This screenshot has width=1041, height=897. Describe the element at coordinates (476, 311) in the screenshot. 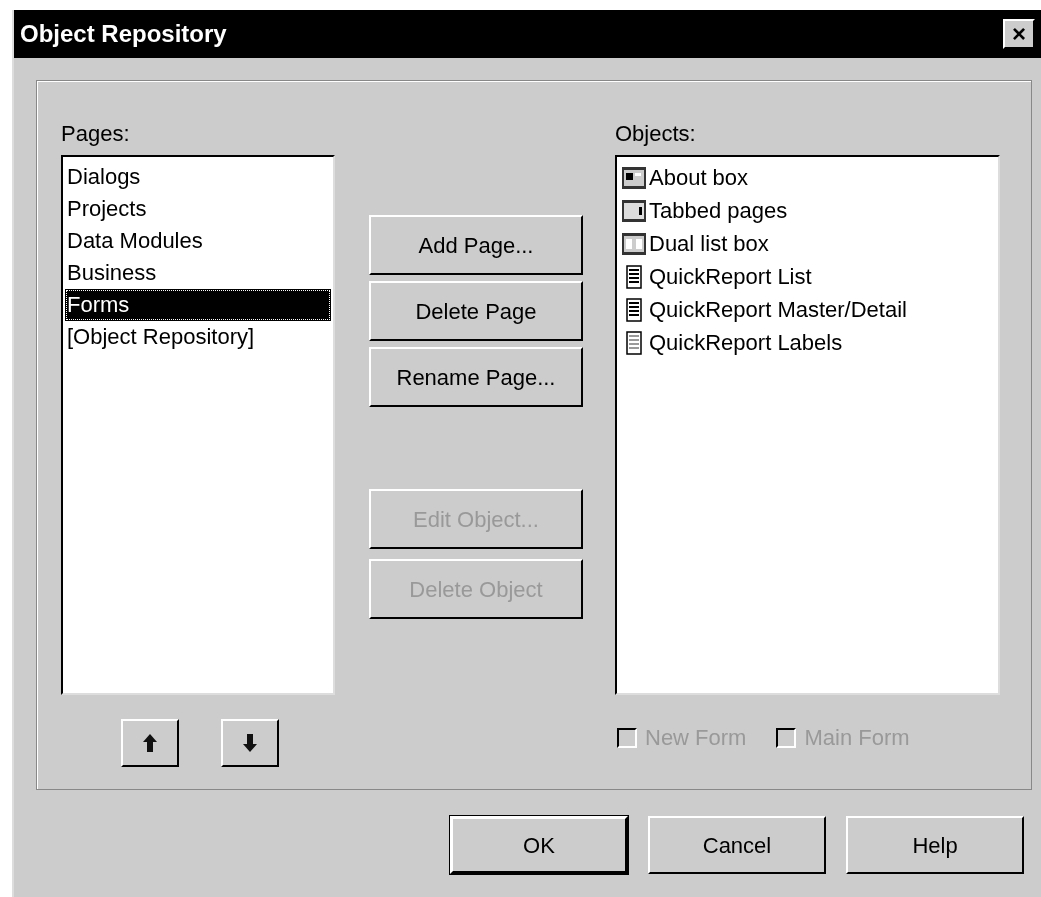

I see `dialog-button: Delete Page` at that location.